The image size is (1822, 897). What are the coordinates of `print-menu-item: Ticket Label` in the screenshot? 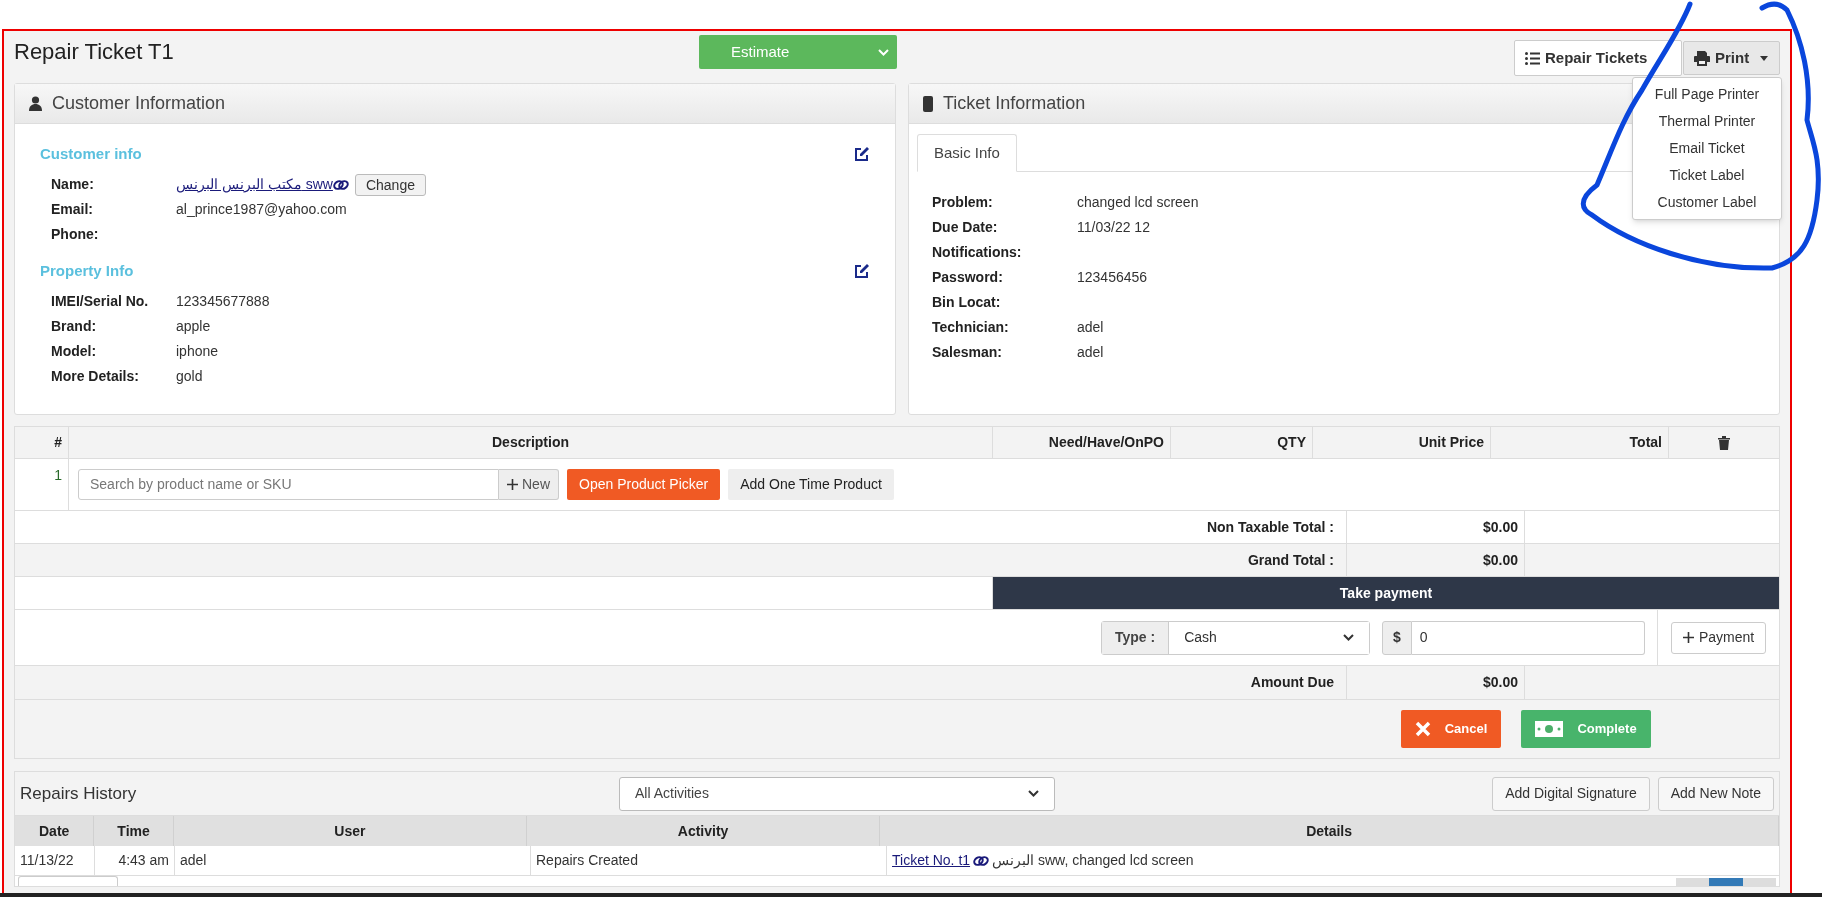 It's located at (1707, 175).